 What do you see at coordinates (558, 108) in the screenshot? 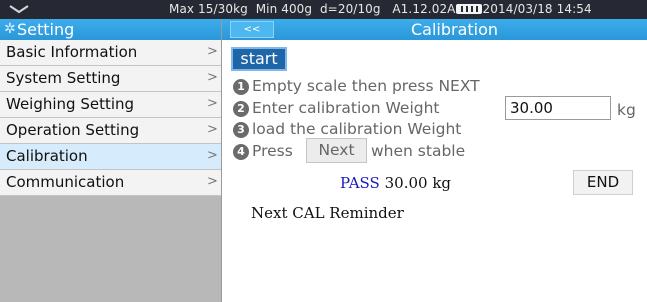
I see `calibration-weight-input` at bounding box center [558, 108].